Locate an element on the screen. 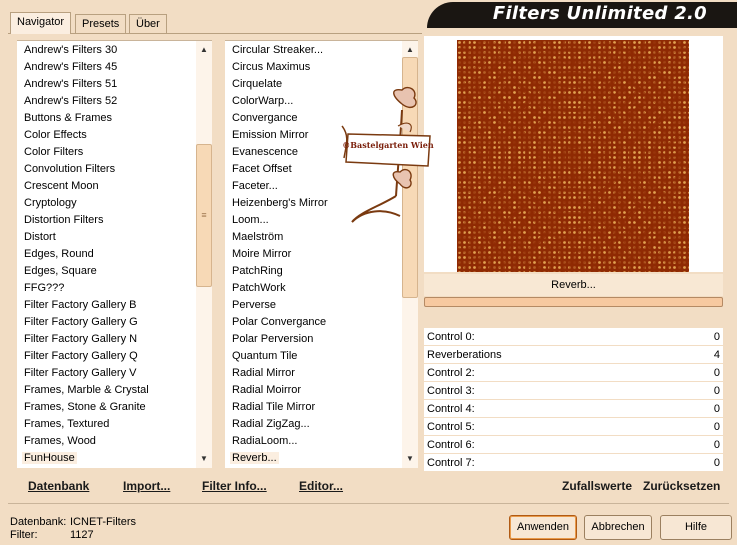  control-row: Reverberations 4 is located at coordinates (573, 355).